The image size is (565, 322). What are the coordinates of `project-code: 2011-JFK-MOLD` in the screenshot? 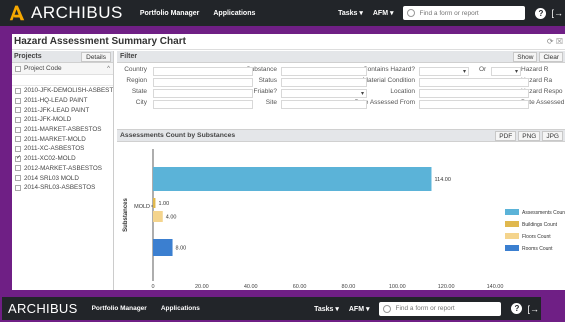 It's located at (48, 120).